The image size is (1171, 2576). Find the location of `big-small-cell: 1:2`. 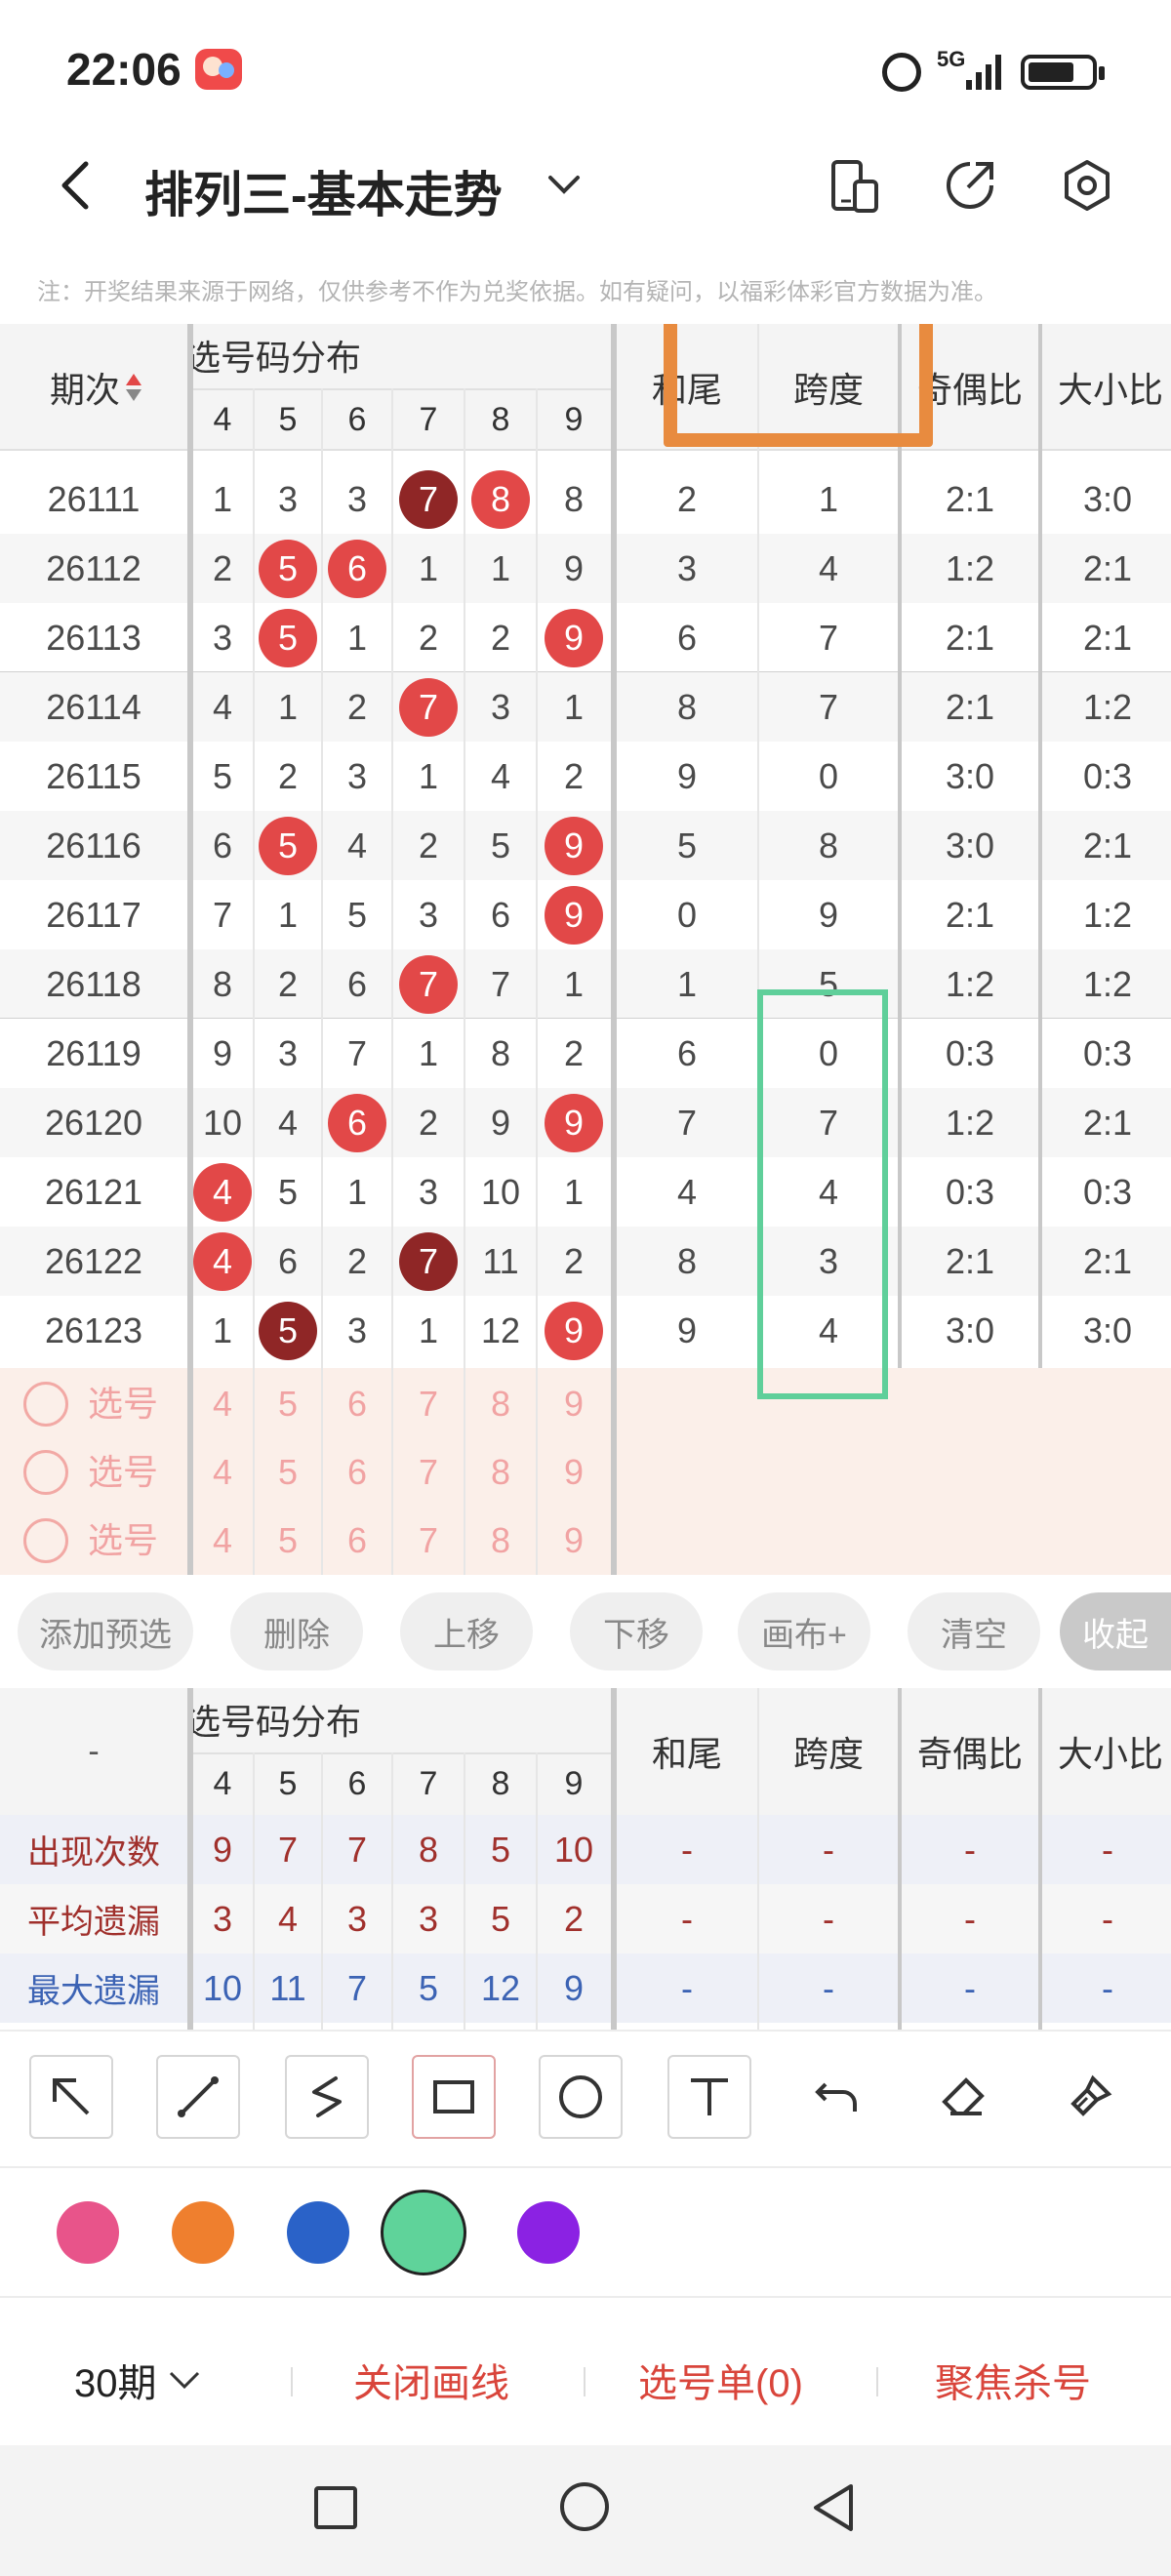

big-small-cell: 1:2 is located at coordinates (1107, 706).